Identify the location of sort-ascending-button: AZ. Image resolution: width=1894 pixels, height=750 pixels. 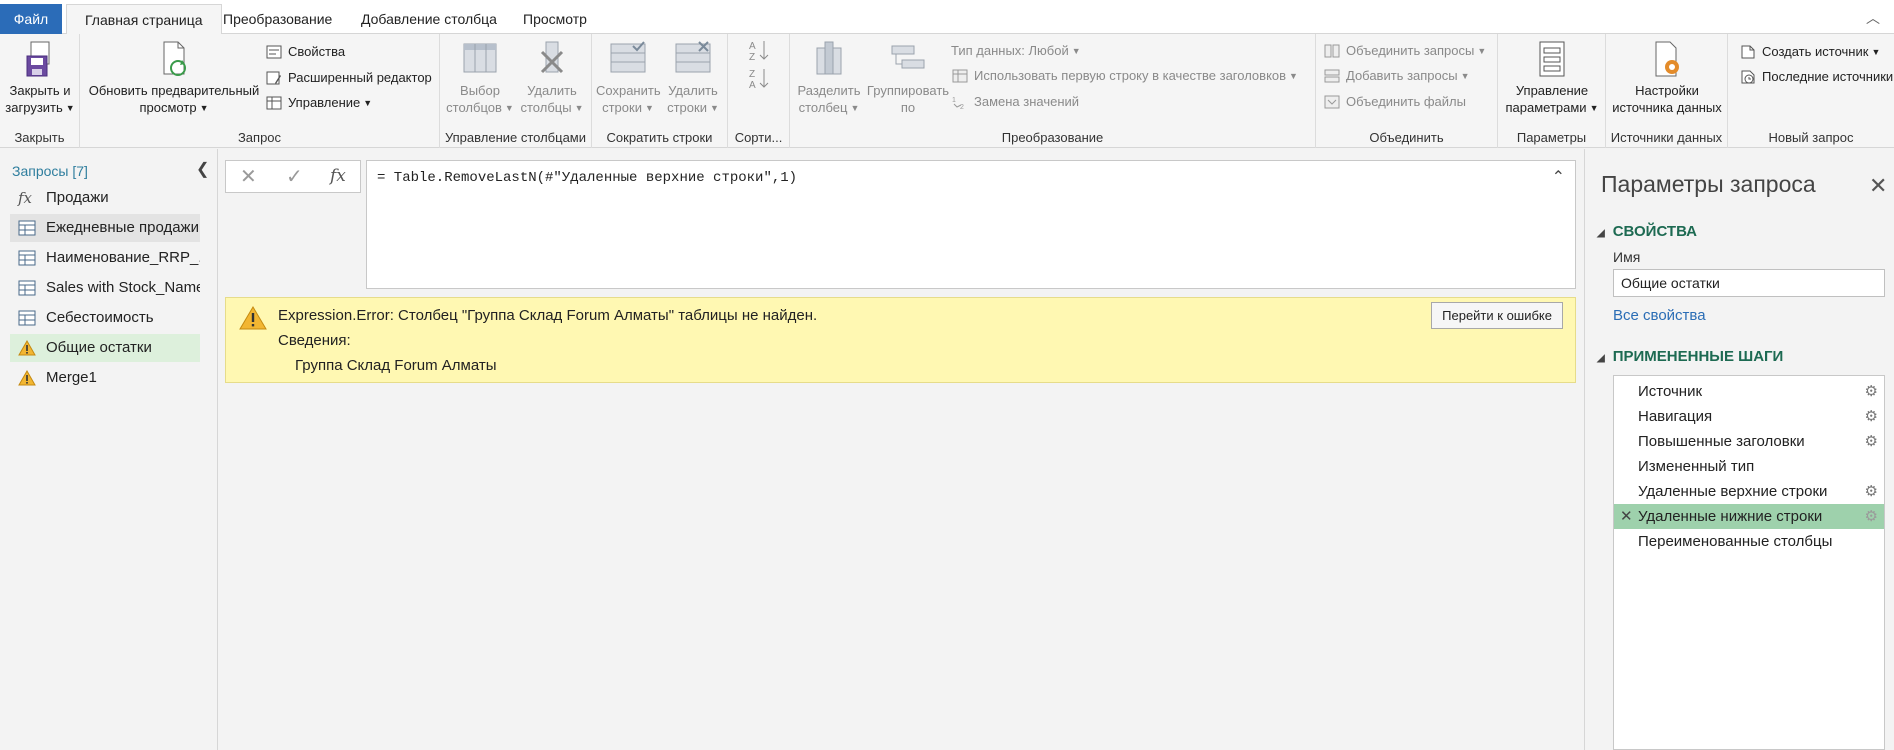
(759, 52).